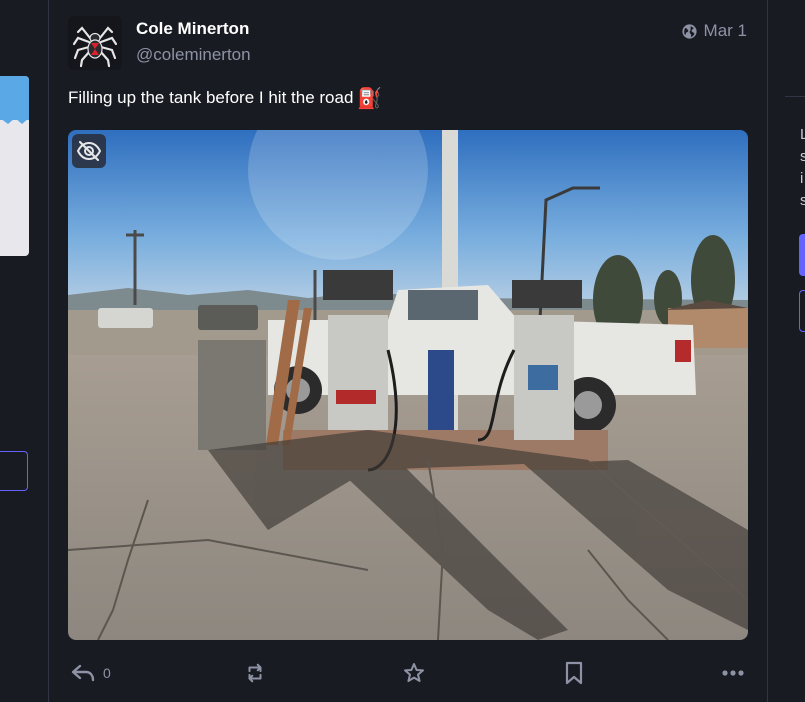  What do you see at coordinates (193, 55) in the screenshot?
I see `account-handle: @coleminerton` at bounding box center [193, 55].